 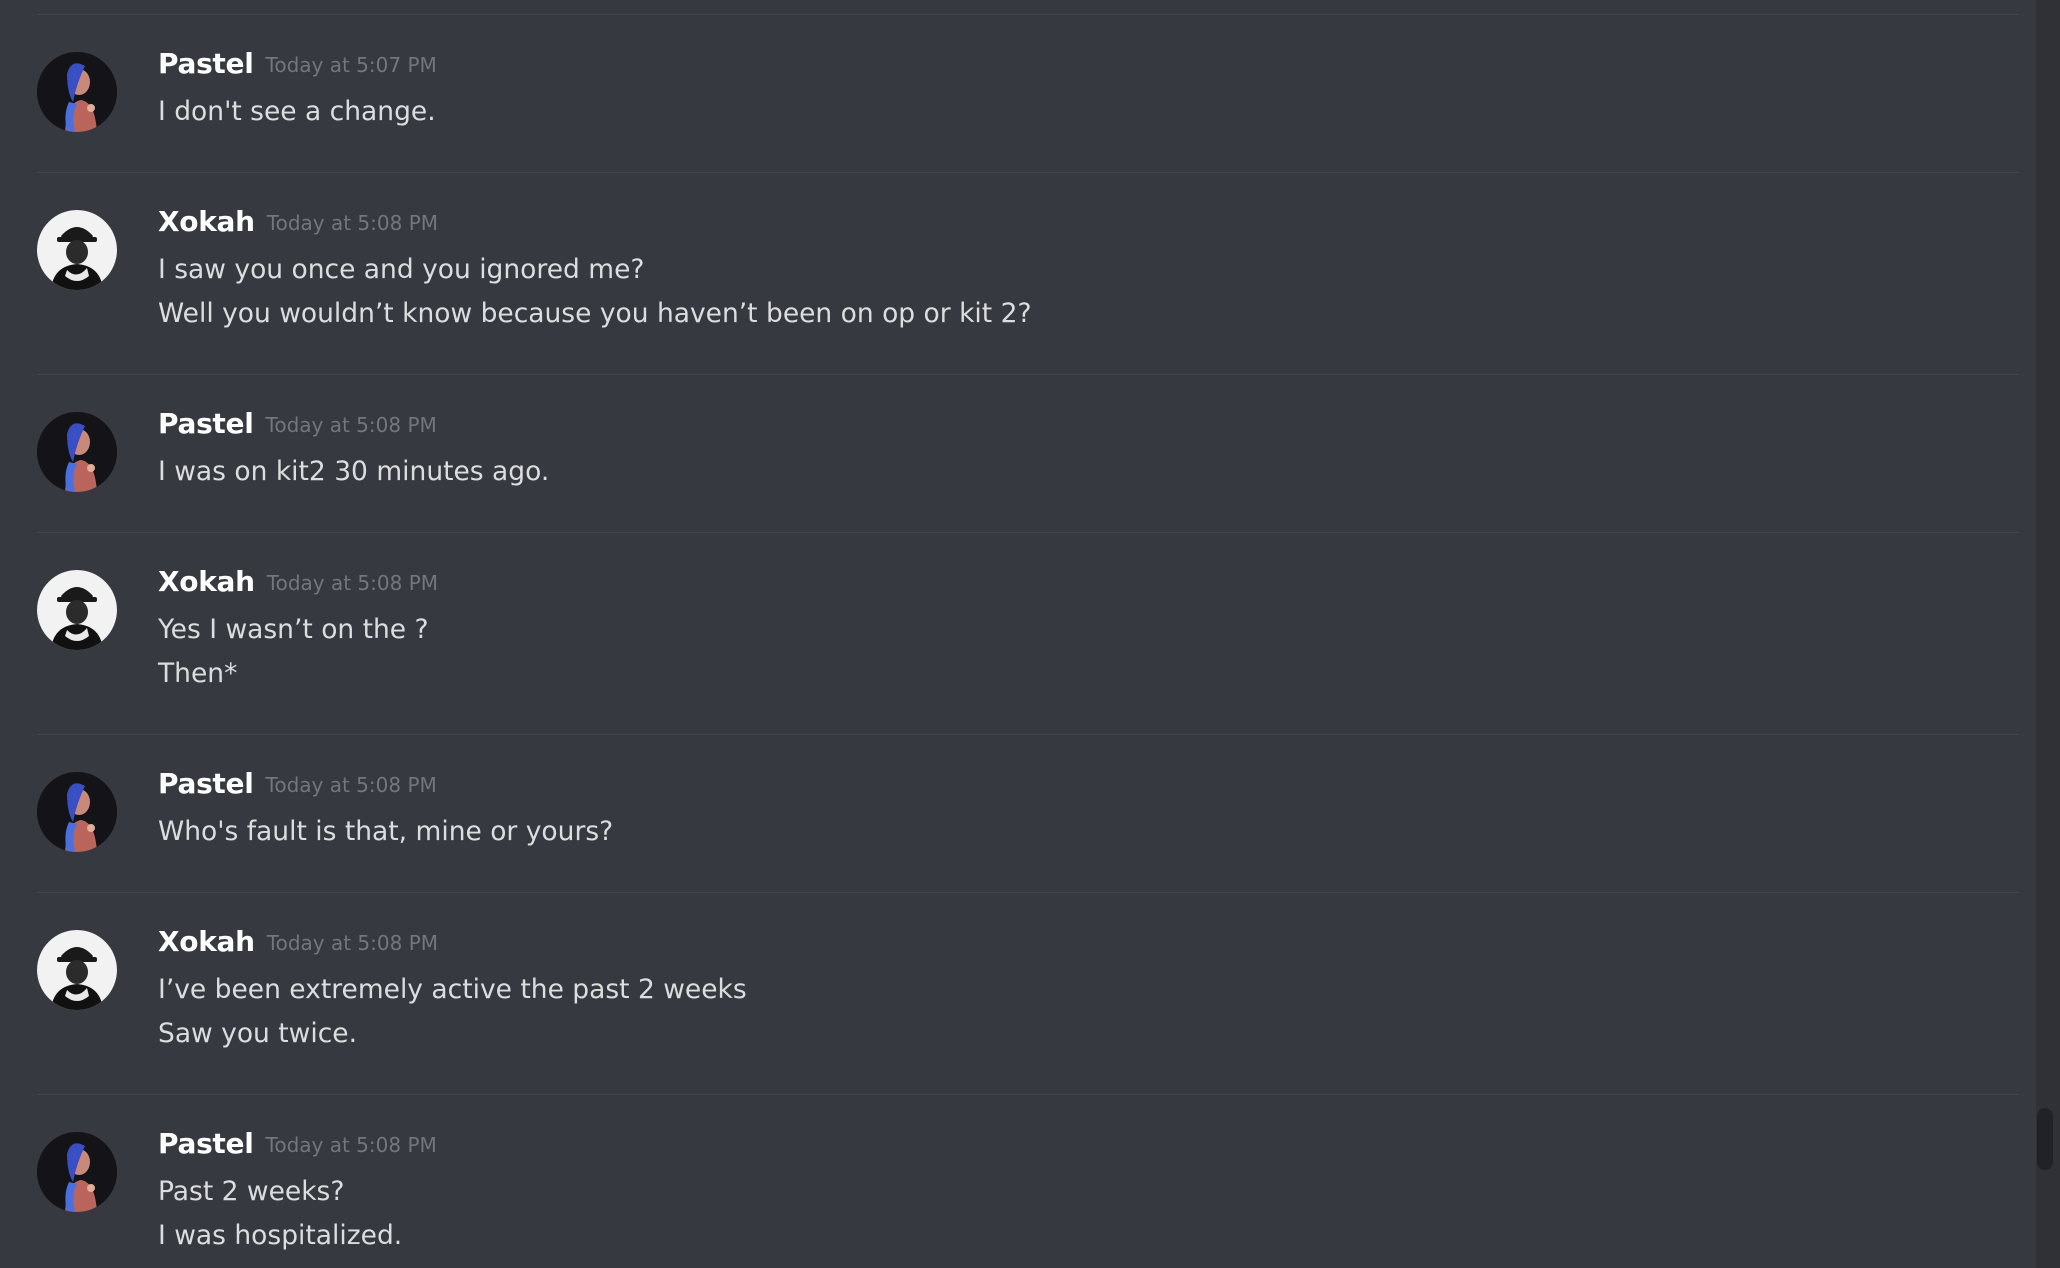 What do you see at coordinates (2045, 1139) in the screenshot?
I see `scrollbar-thumb` at bounding box center [2045, 1139].